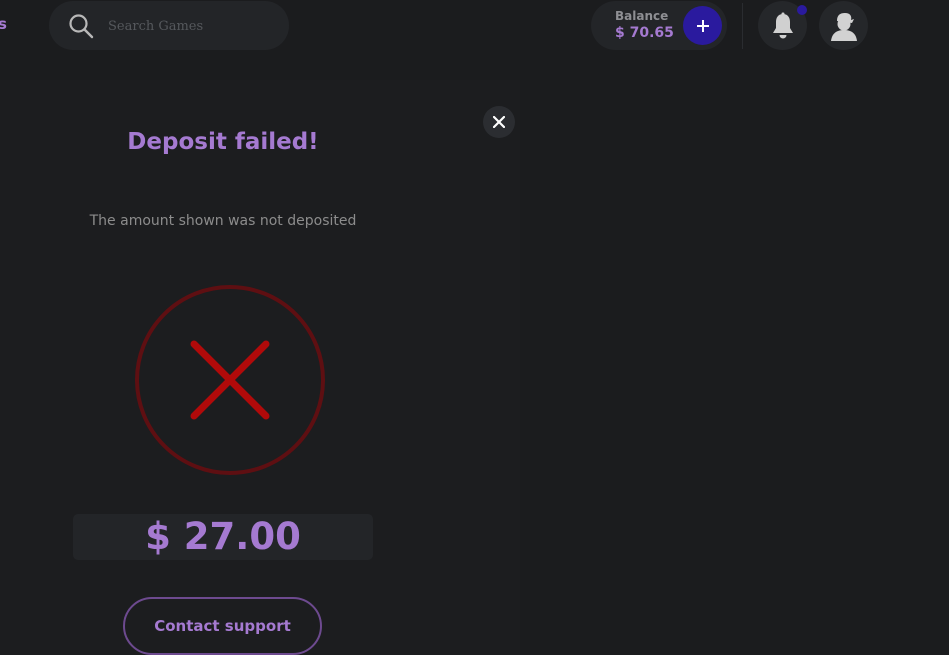  I want to click on plus-icon, so click(702, 25).